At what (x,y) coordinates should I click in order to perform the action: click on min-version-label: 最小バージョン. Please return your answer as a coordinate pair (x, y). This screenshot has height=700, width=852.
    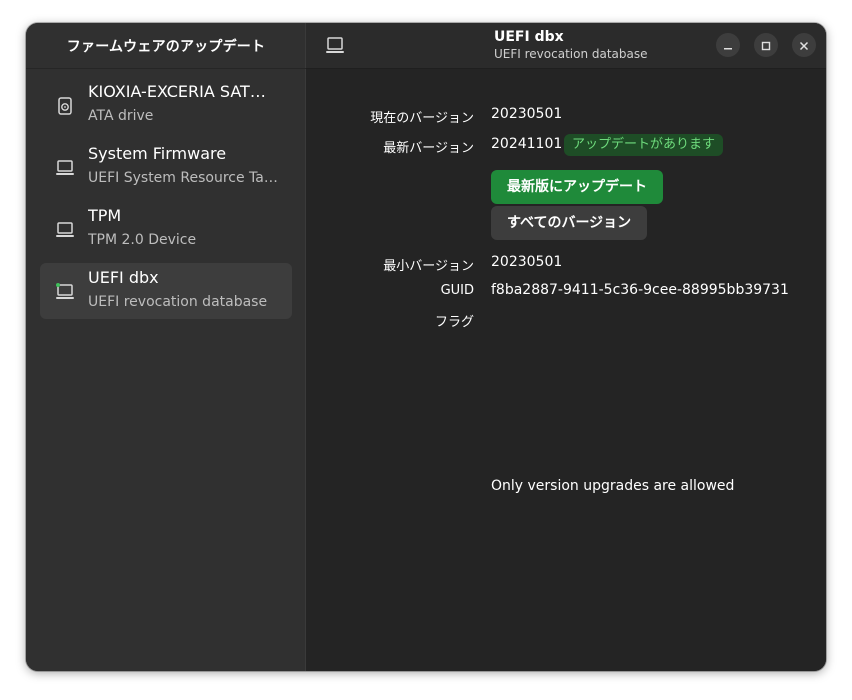
    Looking at the image, I should click on (428, 266).